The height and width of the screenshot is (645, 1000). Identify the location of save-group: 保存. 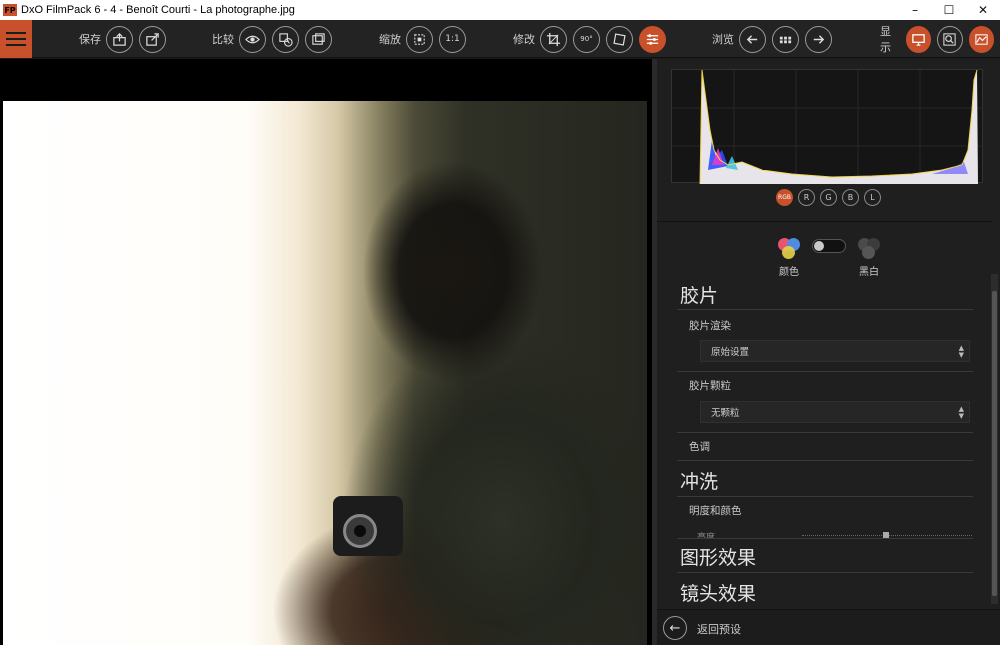
(125, 39).